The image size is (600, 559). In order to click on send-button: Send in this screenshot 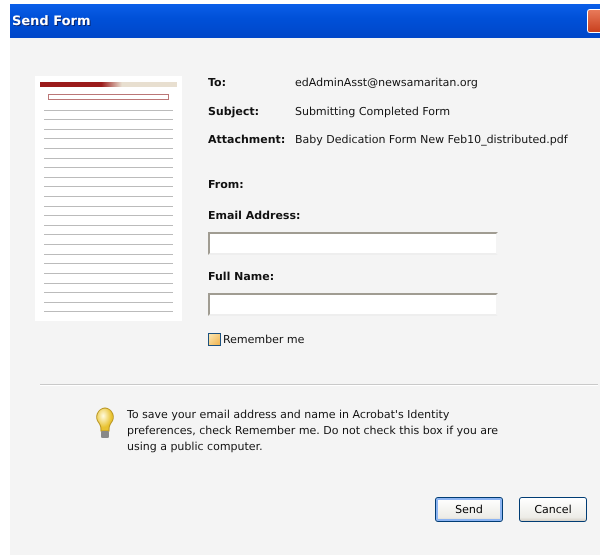, I will do `click(469, 509)`.